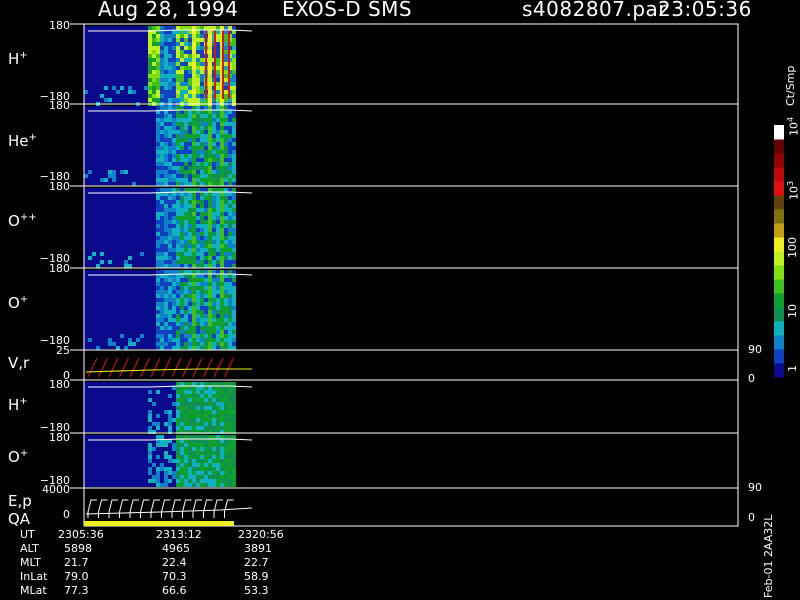  What do you see at coordinates (755, 349) in the screenshot?
I see `rtick-top-4: 90` at bounding box center [755, 349].